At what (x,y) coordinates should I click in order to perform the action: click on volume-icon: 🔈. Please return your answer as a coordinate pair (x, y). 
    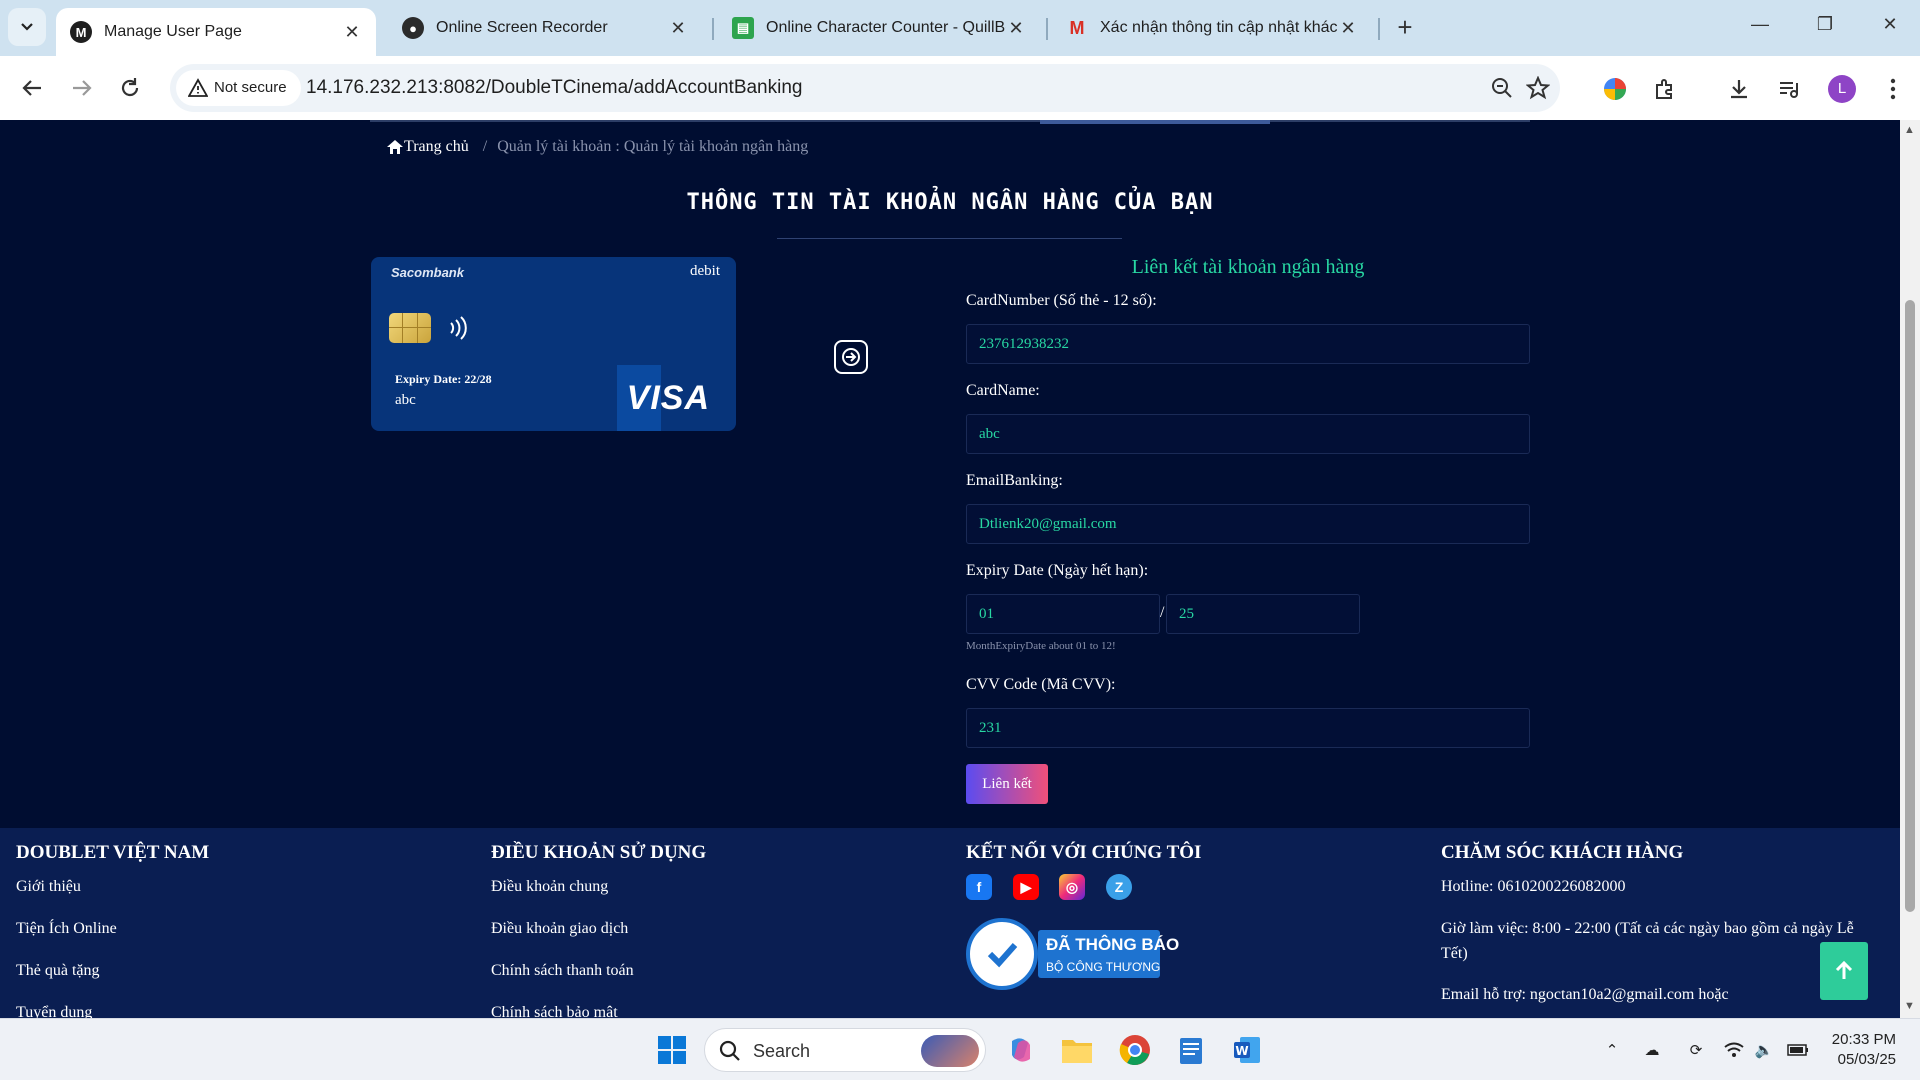
    Looking at the image, I should click on (1764, 1050).